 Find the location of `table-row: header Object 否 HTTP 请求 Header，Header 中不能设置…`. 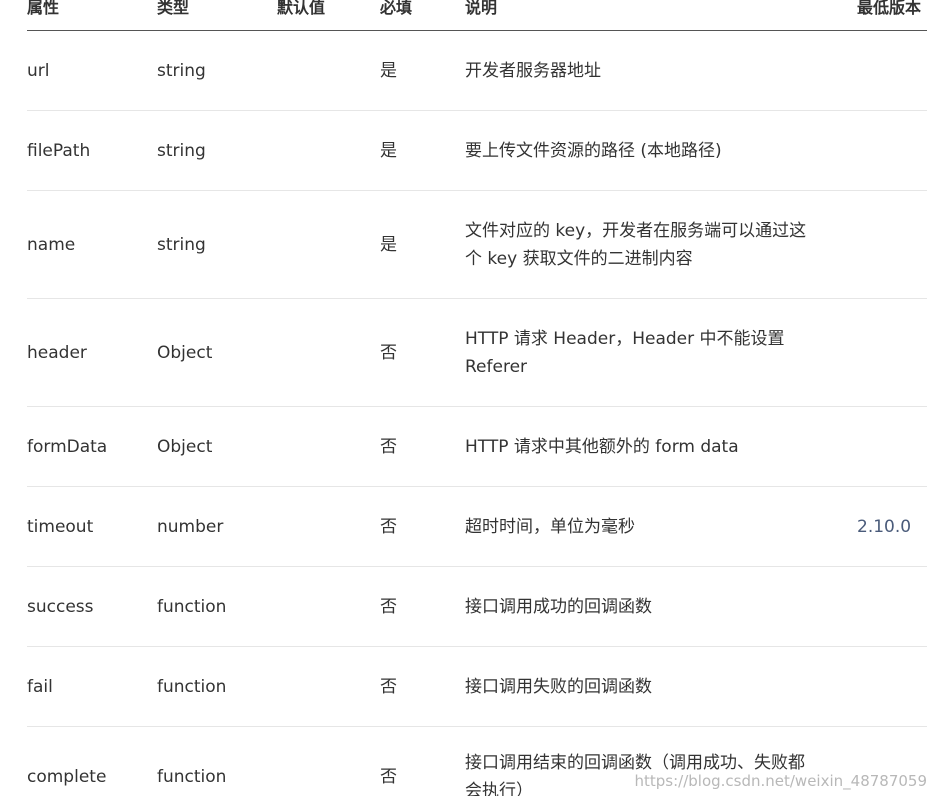

table-row: header Object 否 HTTP 请求 Header，Header 中不能设置… is located at coordinates (477, 353).